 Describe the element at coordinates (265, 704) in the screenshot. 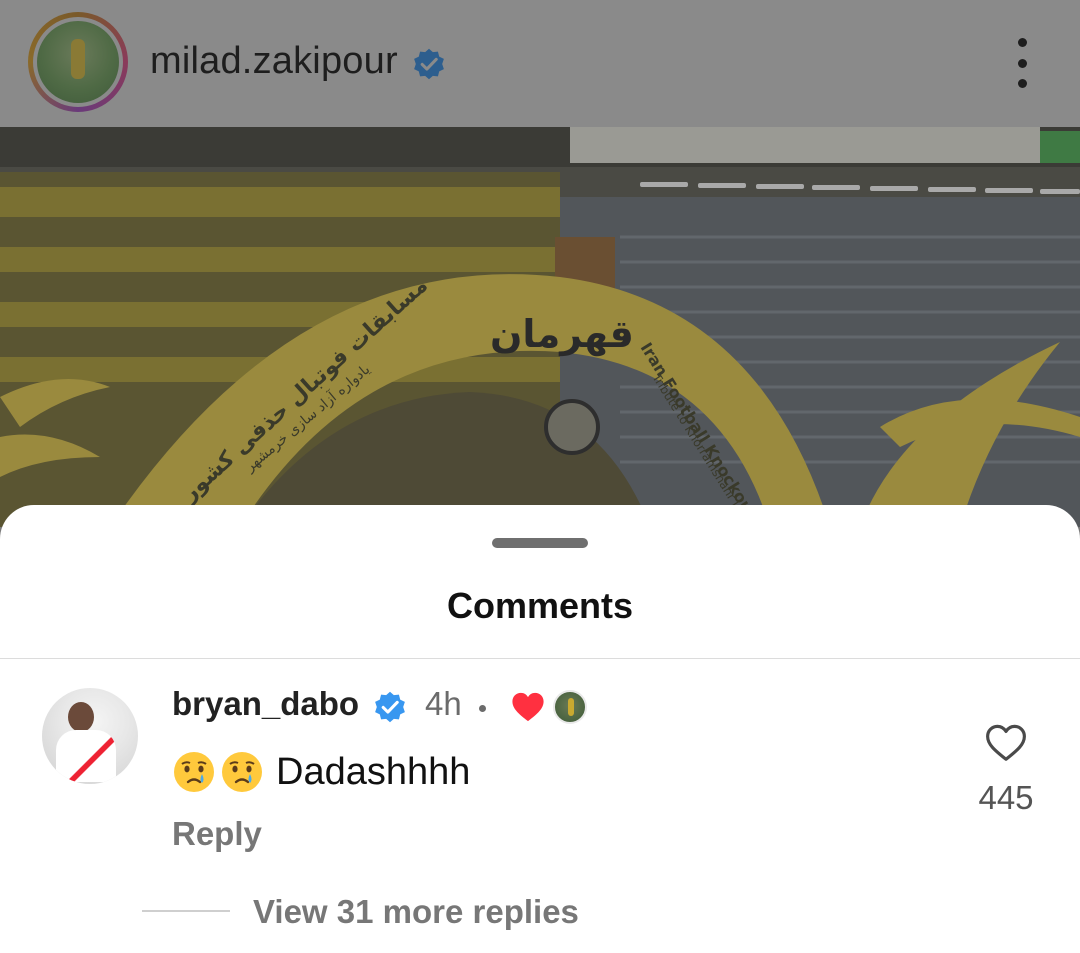

I see `commenter-username: bryan_dabo` at that location.